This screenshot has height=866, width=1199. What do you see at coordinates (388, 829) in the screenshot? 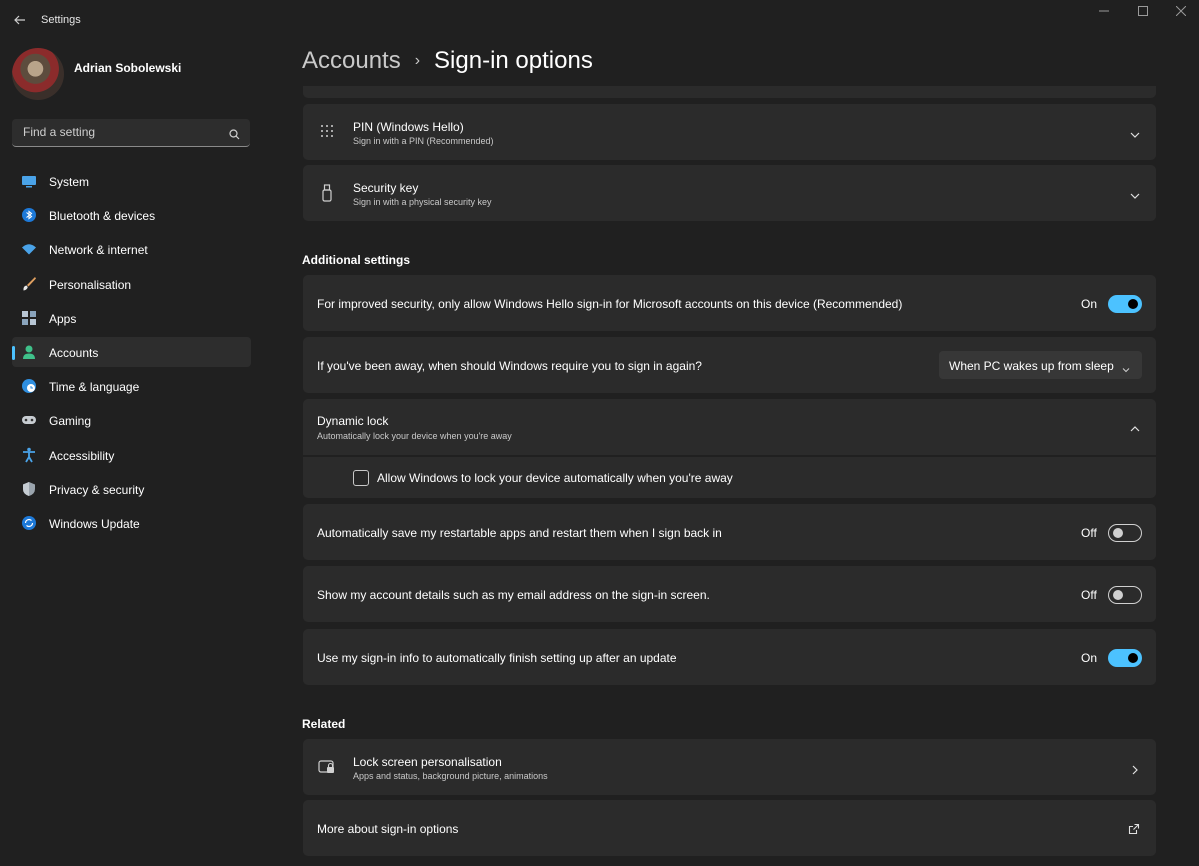
I see `more-signin-options-label: More about sign-in options` at bounding box center [388, 829].